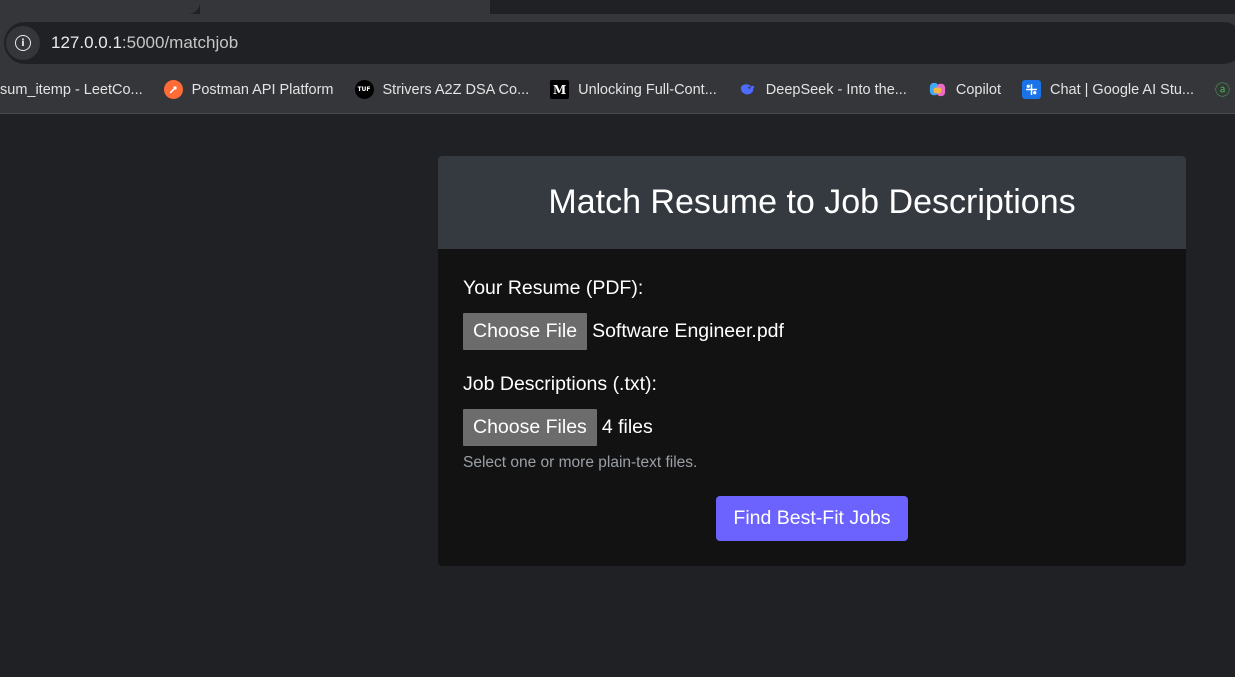 Image resolution: width=1235 pixels, height=677 pixels. Describe the element at coordinates (1031, 89) in the screenshot. I see `google-ai-studio-icon` at that location.